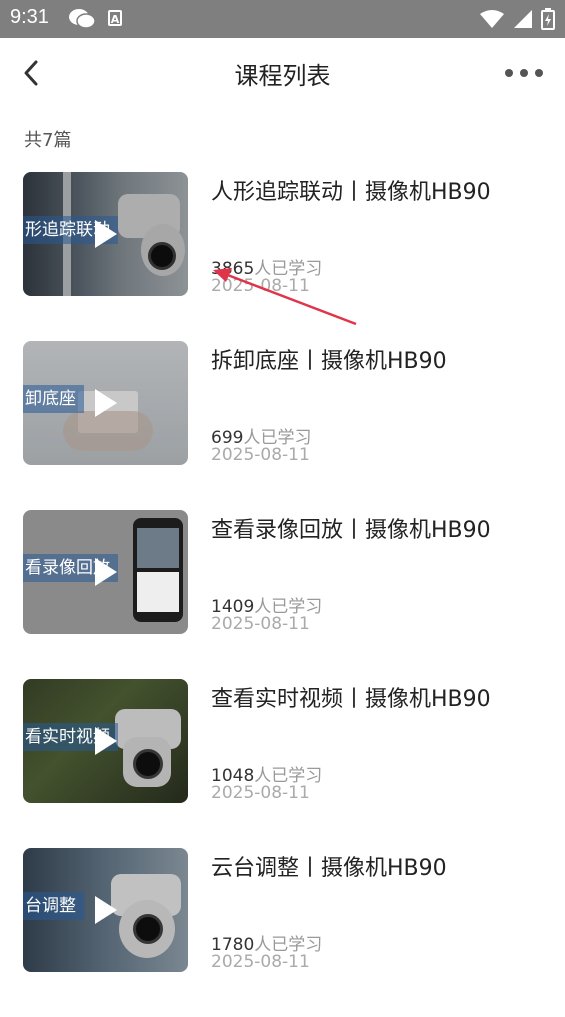 This screenshot has width=565, height=1017. What do you see at coordinates (351, 190) in the screenshot?
I see `course-title: 人形追踪联动丨摄像机HB90` at bounding box center [351, 190].